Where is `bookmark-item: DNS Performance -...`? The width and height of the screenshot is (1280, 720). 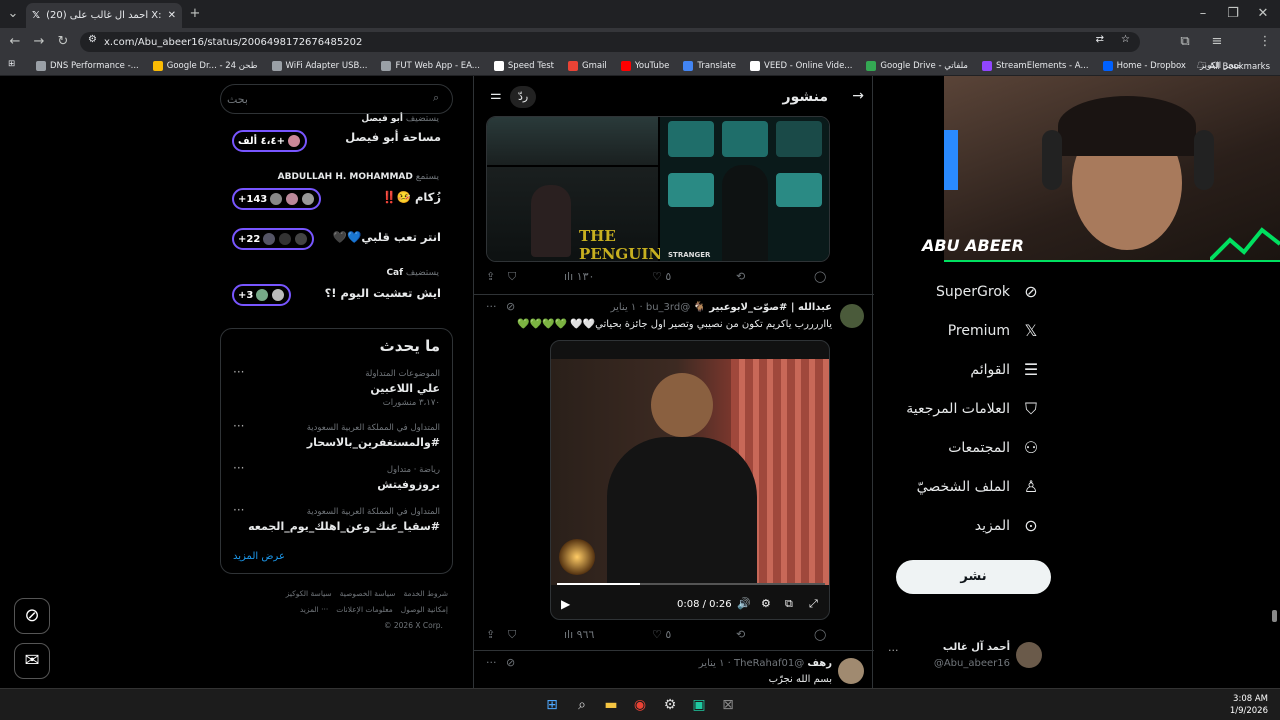 bookmark-item: DNS Performance -... is located at coordinates (87, 65).